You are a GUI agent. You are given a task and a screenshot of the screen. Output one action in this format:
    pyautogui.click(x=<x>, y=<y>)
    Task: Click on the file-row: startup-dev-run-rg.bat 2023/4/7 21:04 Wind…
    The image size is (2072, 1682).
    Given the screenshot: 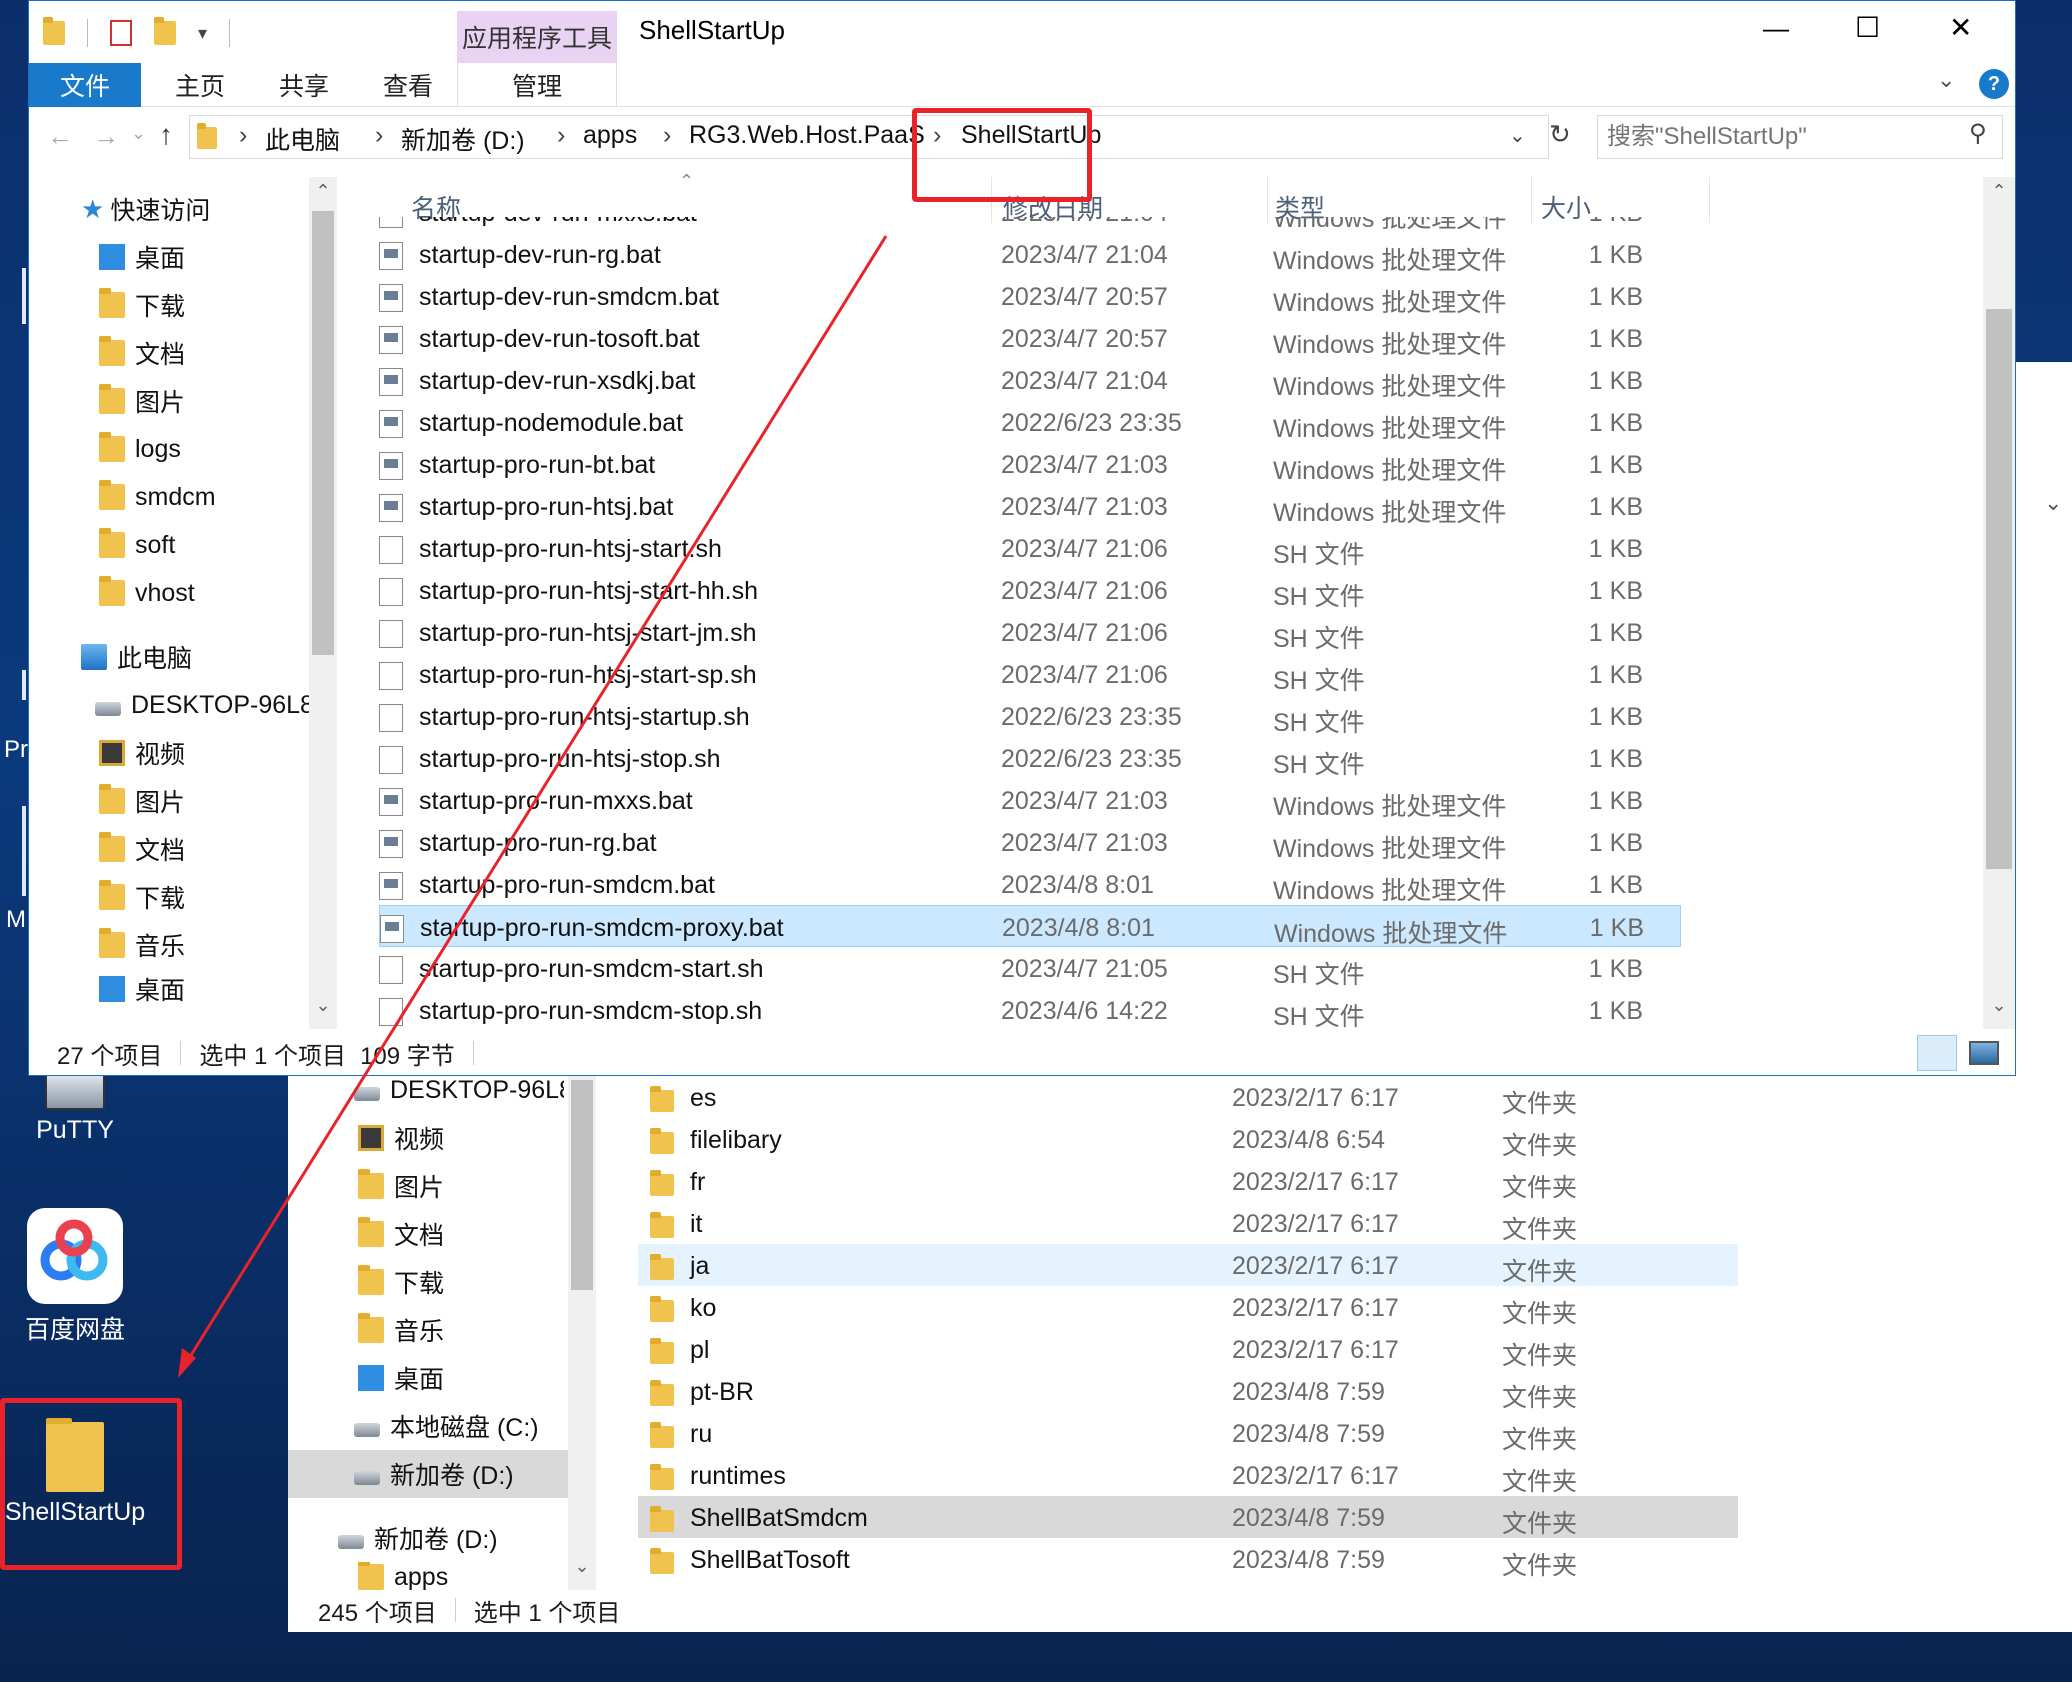 What is the action you would take?
    pyautogui.click(x=1030, y=254)
    